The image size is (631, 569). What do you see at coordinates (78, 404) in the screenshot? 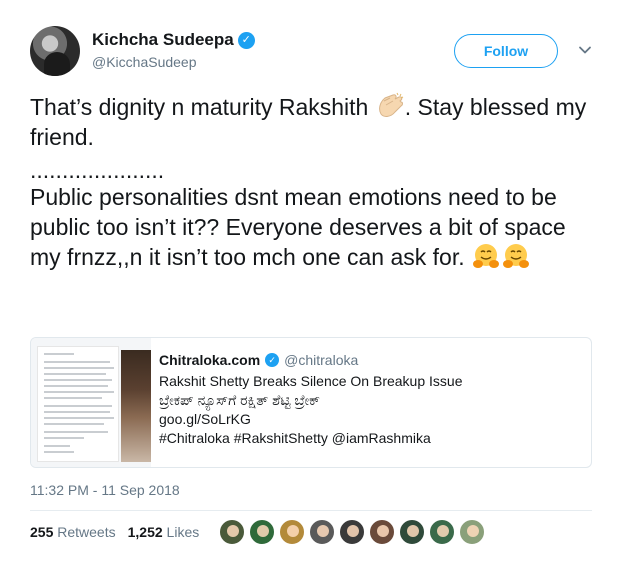
I see `letter-screenshot-image` at bounding box center [78, 404].